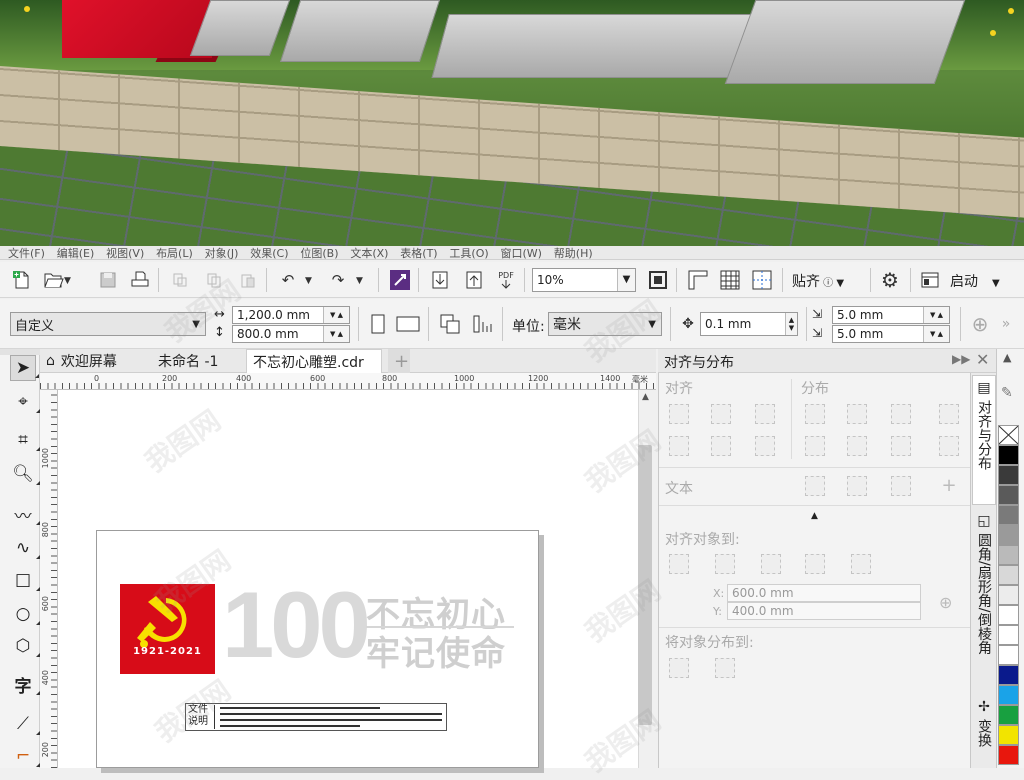  I want to click on menu-object: 对象(J), so click(222, 252).